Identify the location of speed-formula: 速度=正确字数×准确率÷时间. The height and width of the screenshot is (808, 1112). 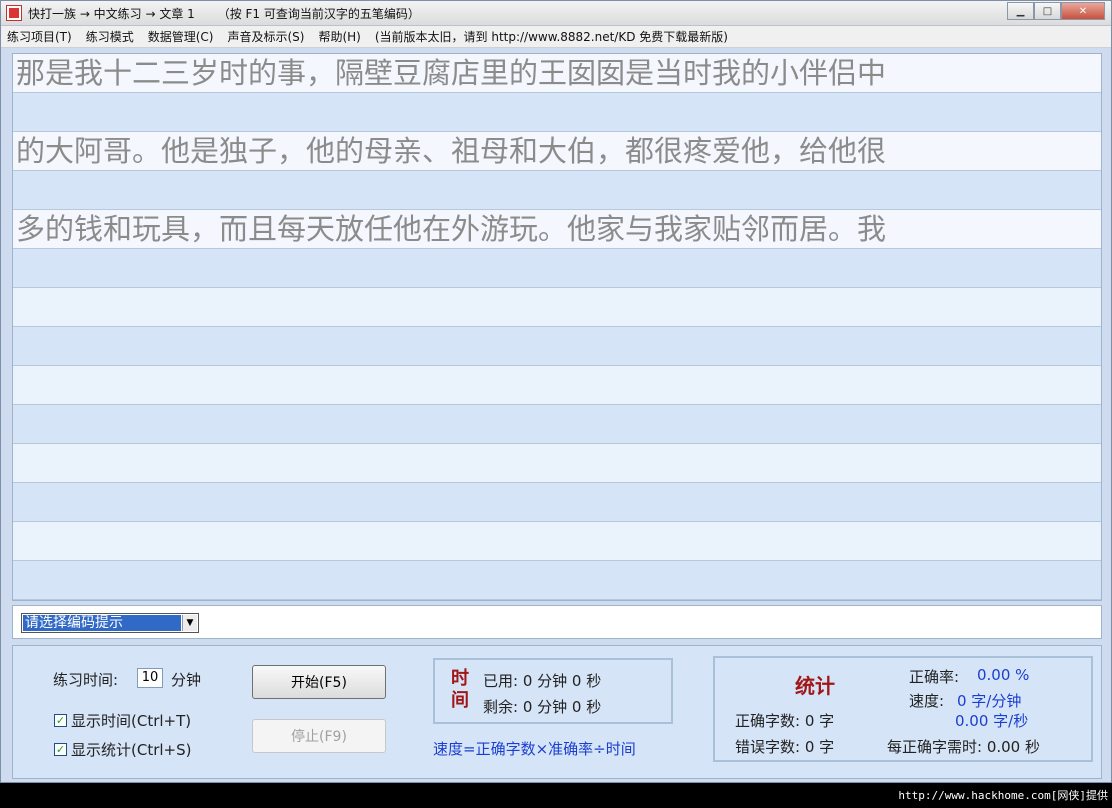
(534, 749).